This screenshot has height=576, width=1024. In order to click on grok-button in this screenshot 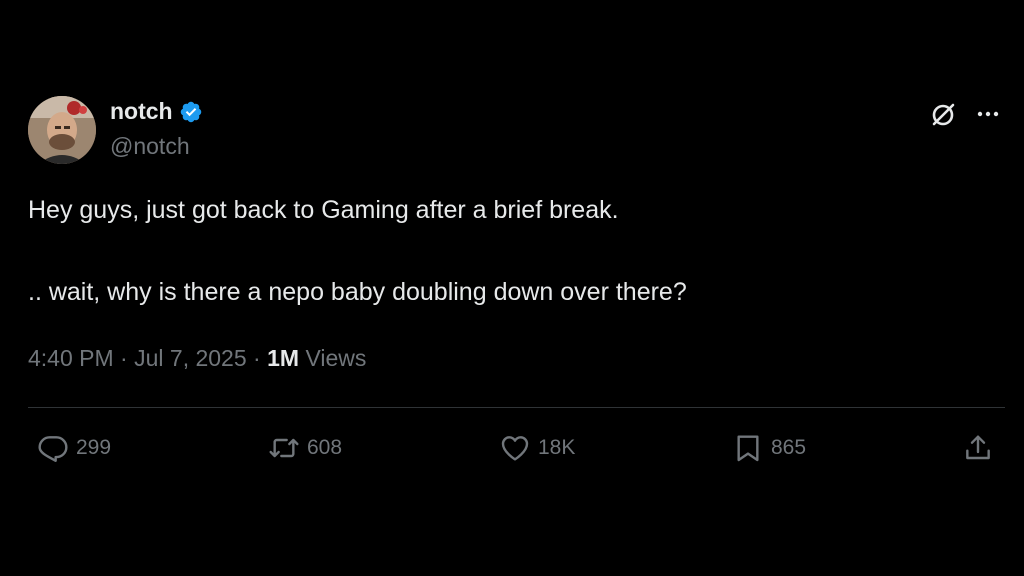, I will do `click(943, 115)`.